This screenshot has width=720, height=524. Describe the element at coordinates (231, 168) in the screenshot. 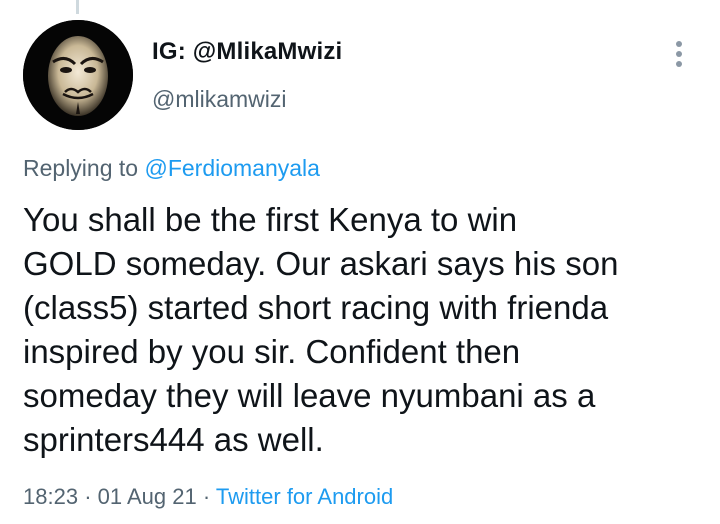

I see `replying-to-mention-link: @Ferdiomanyala` at that location.